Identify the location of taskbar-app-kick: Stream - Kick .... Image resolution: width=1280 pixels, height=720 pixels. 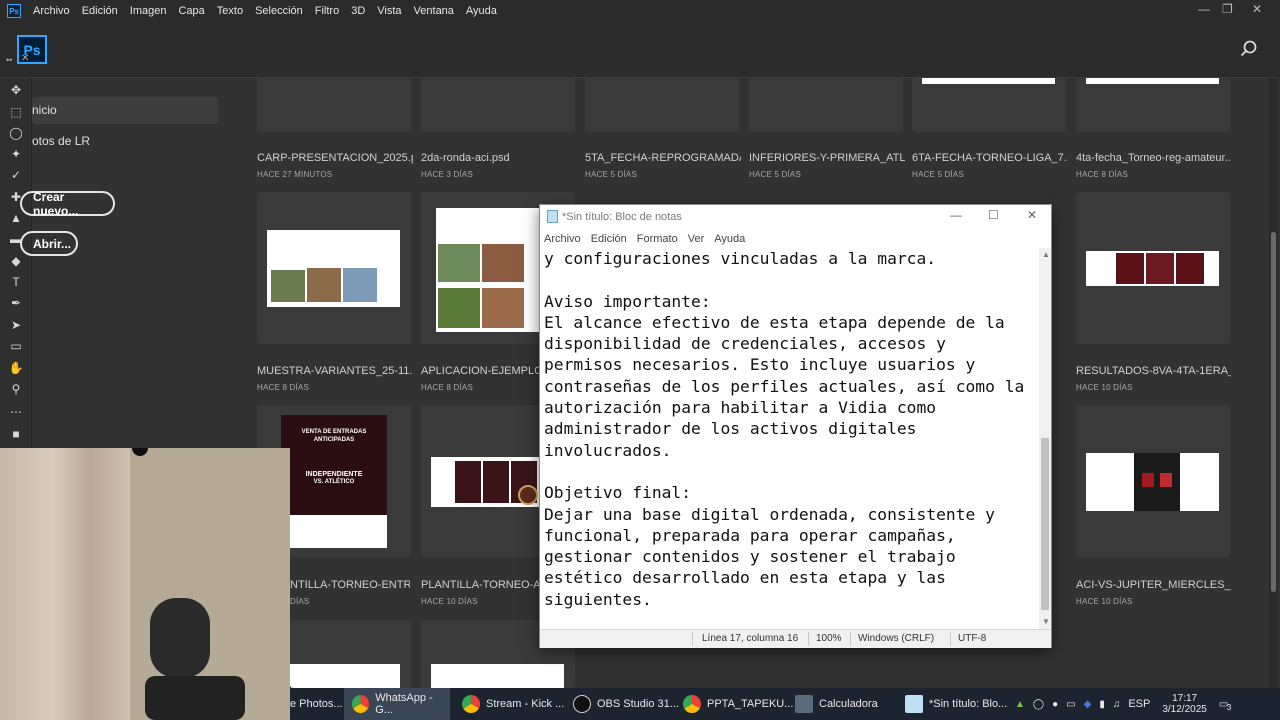
(513, 704).